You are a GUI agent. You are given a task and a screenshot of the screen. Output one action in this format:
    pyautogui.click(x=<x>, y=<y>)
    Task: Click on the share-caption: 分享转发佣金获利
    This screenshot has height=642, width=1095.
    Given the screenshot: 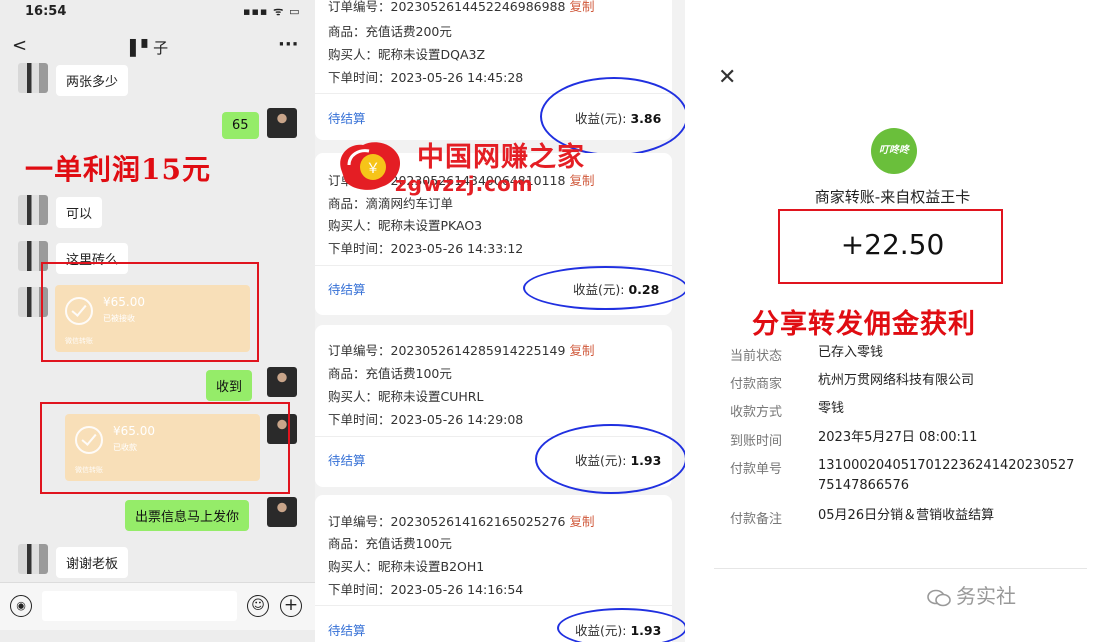 What is the action you would take?
    pyautogui.click(x=864, y=324)
    